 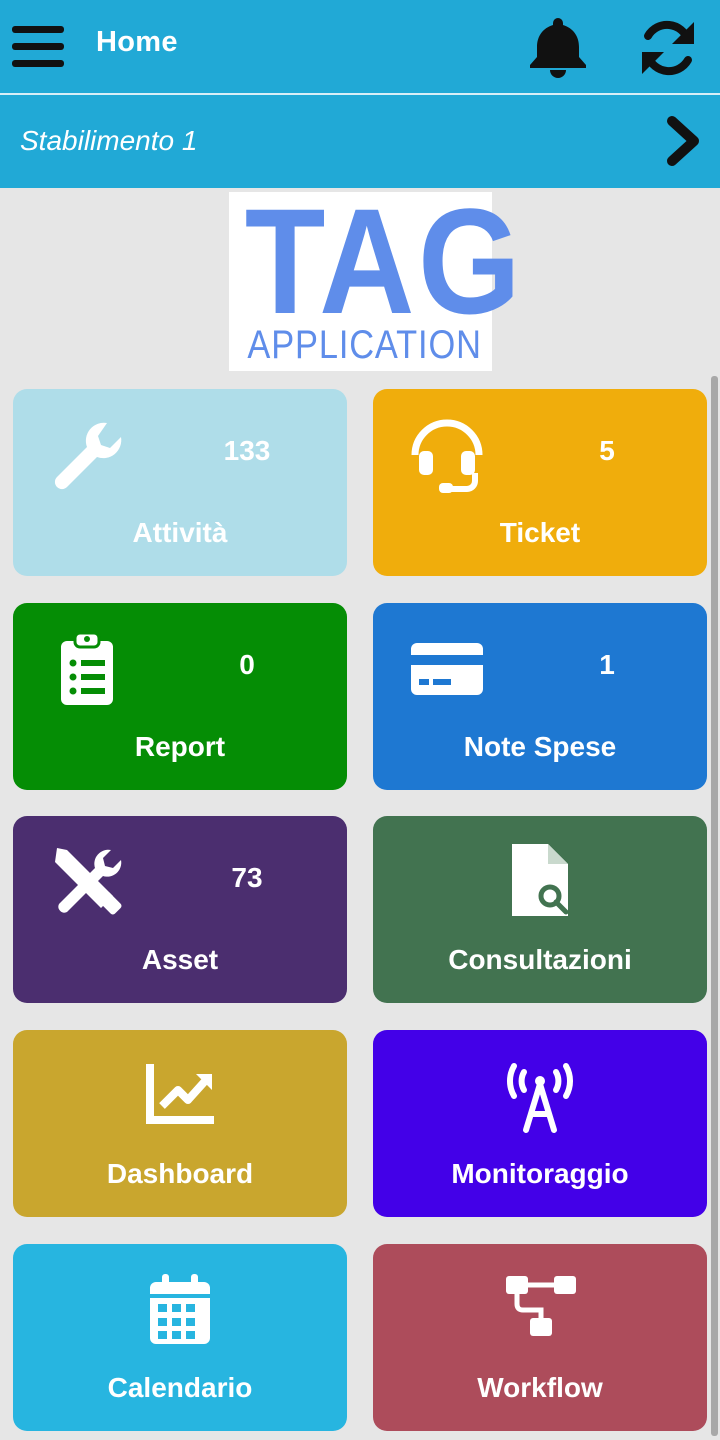 I want to click on notifications-button, so click(x=558, y=46).